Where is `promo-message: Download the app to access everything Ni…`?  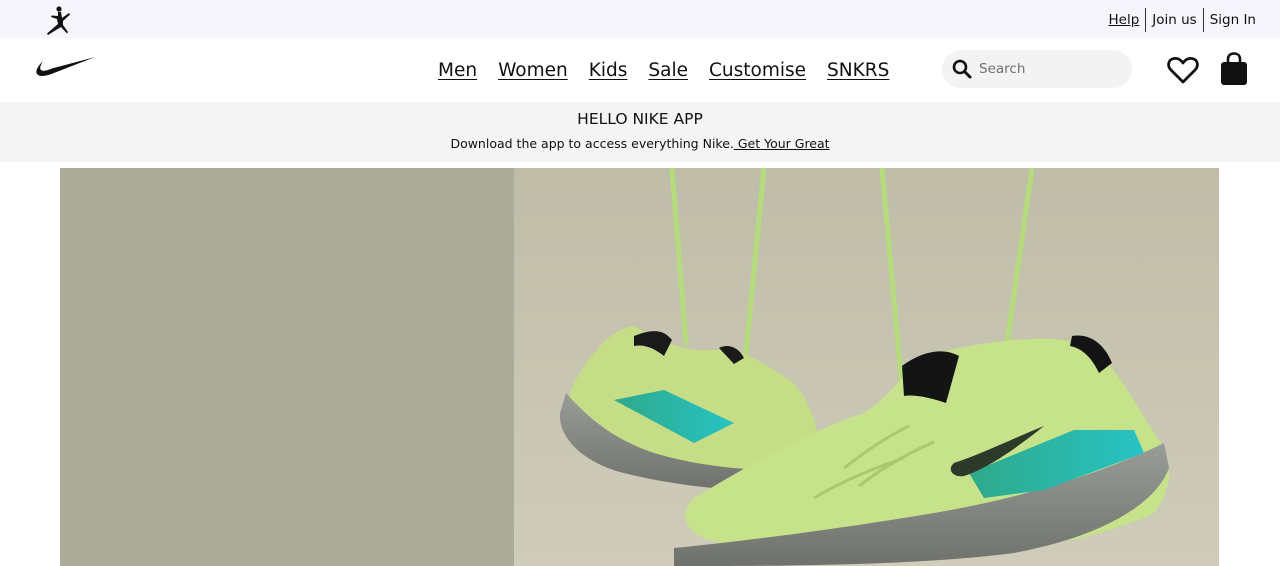
promo-message: Download the app to access everything Ni… is located at coordinates (640, 143).